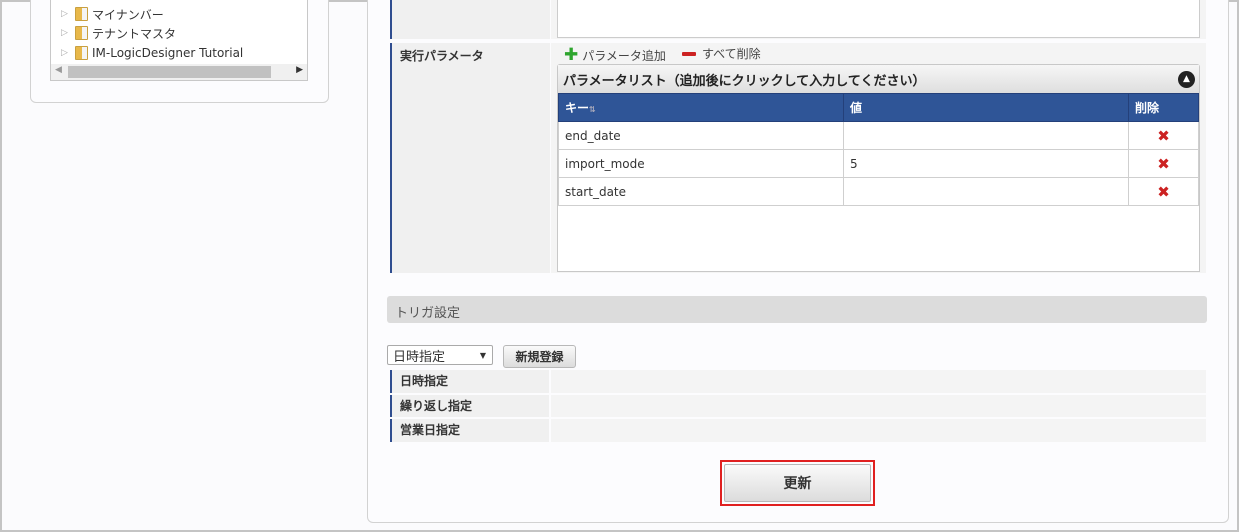 The width and height of the screenshot is (1239, 532). I want to click on param-list-header: パラメータリスト（追加後にクリックして入力してください） ▲, so click(878, 79).